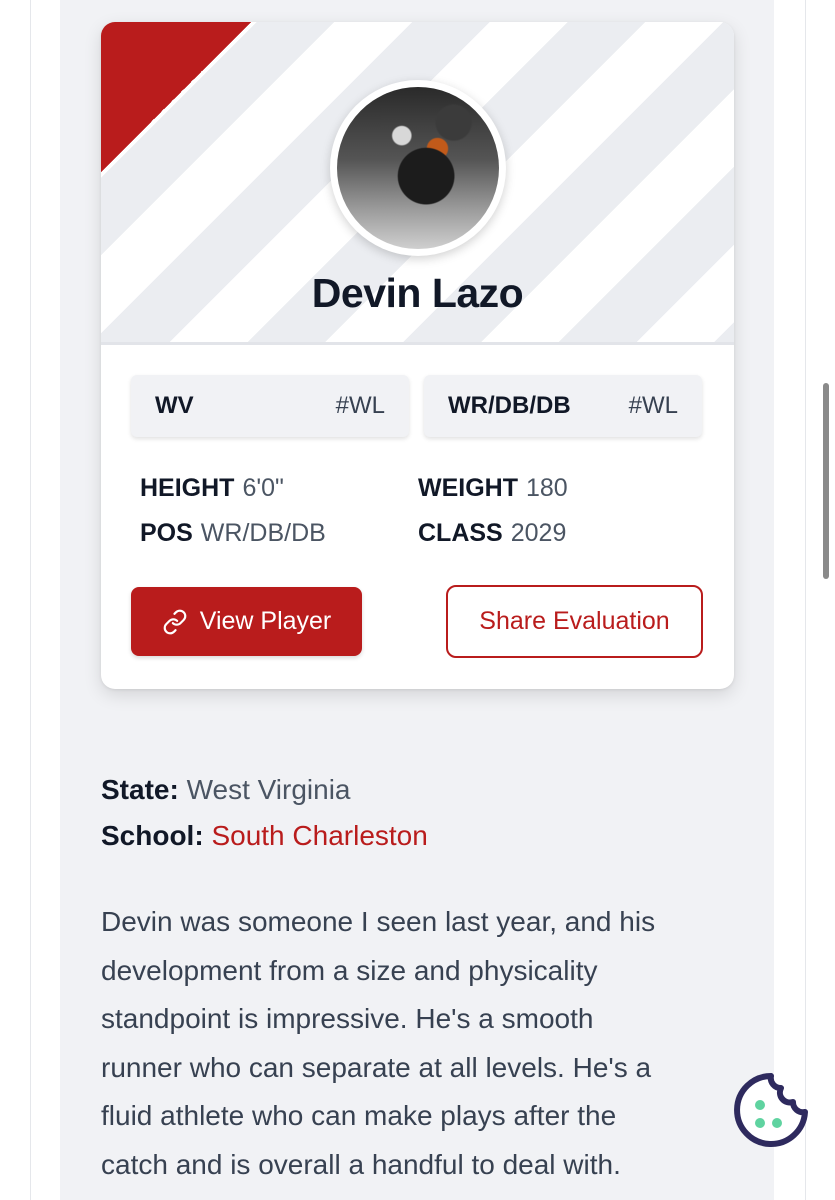  Describe the element at coordinates (547, 488) in the screenshot. I see `weight-value: 180` at that location.